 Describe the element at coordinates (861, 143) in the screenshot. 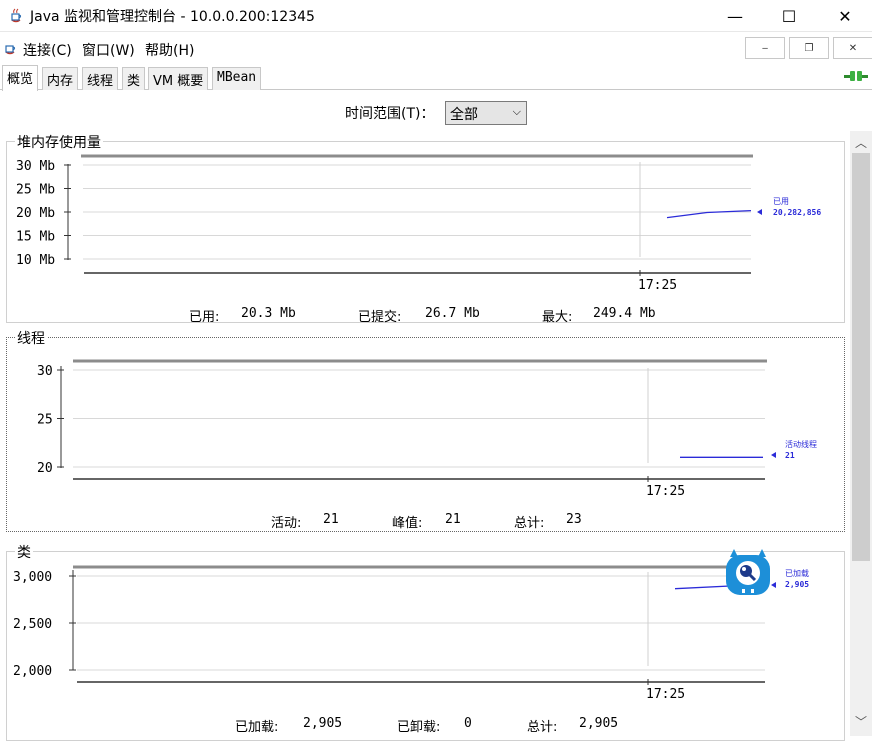

I see `scroll-up-icon: ︿` at that location.